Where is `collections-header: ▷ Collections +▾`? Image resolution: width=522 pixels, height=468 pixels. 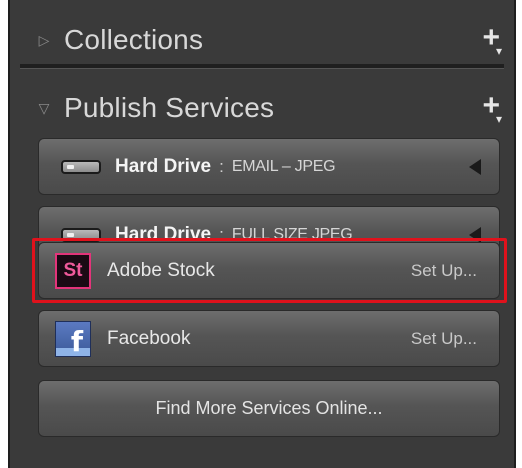
collections-header: ▷ Collections +▾ is located at coordinates (262, 40).